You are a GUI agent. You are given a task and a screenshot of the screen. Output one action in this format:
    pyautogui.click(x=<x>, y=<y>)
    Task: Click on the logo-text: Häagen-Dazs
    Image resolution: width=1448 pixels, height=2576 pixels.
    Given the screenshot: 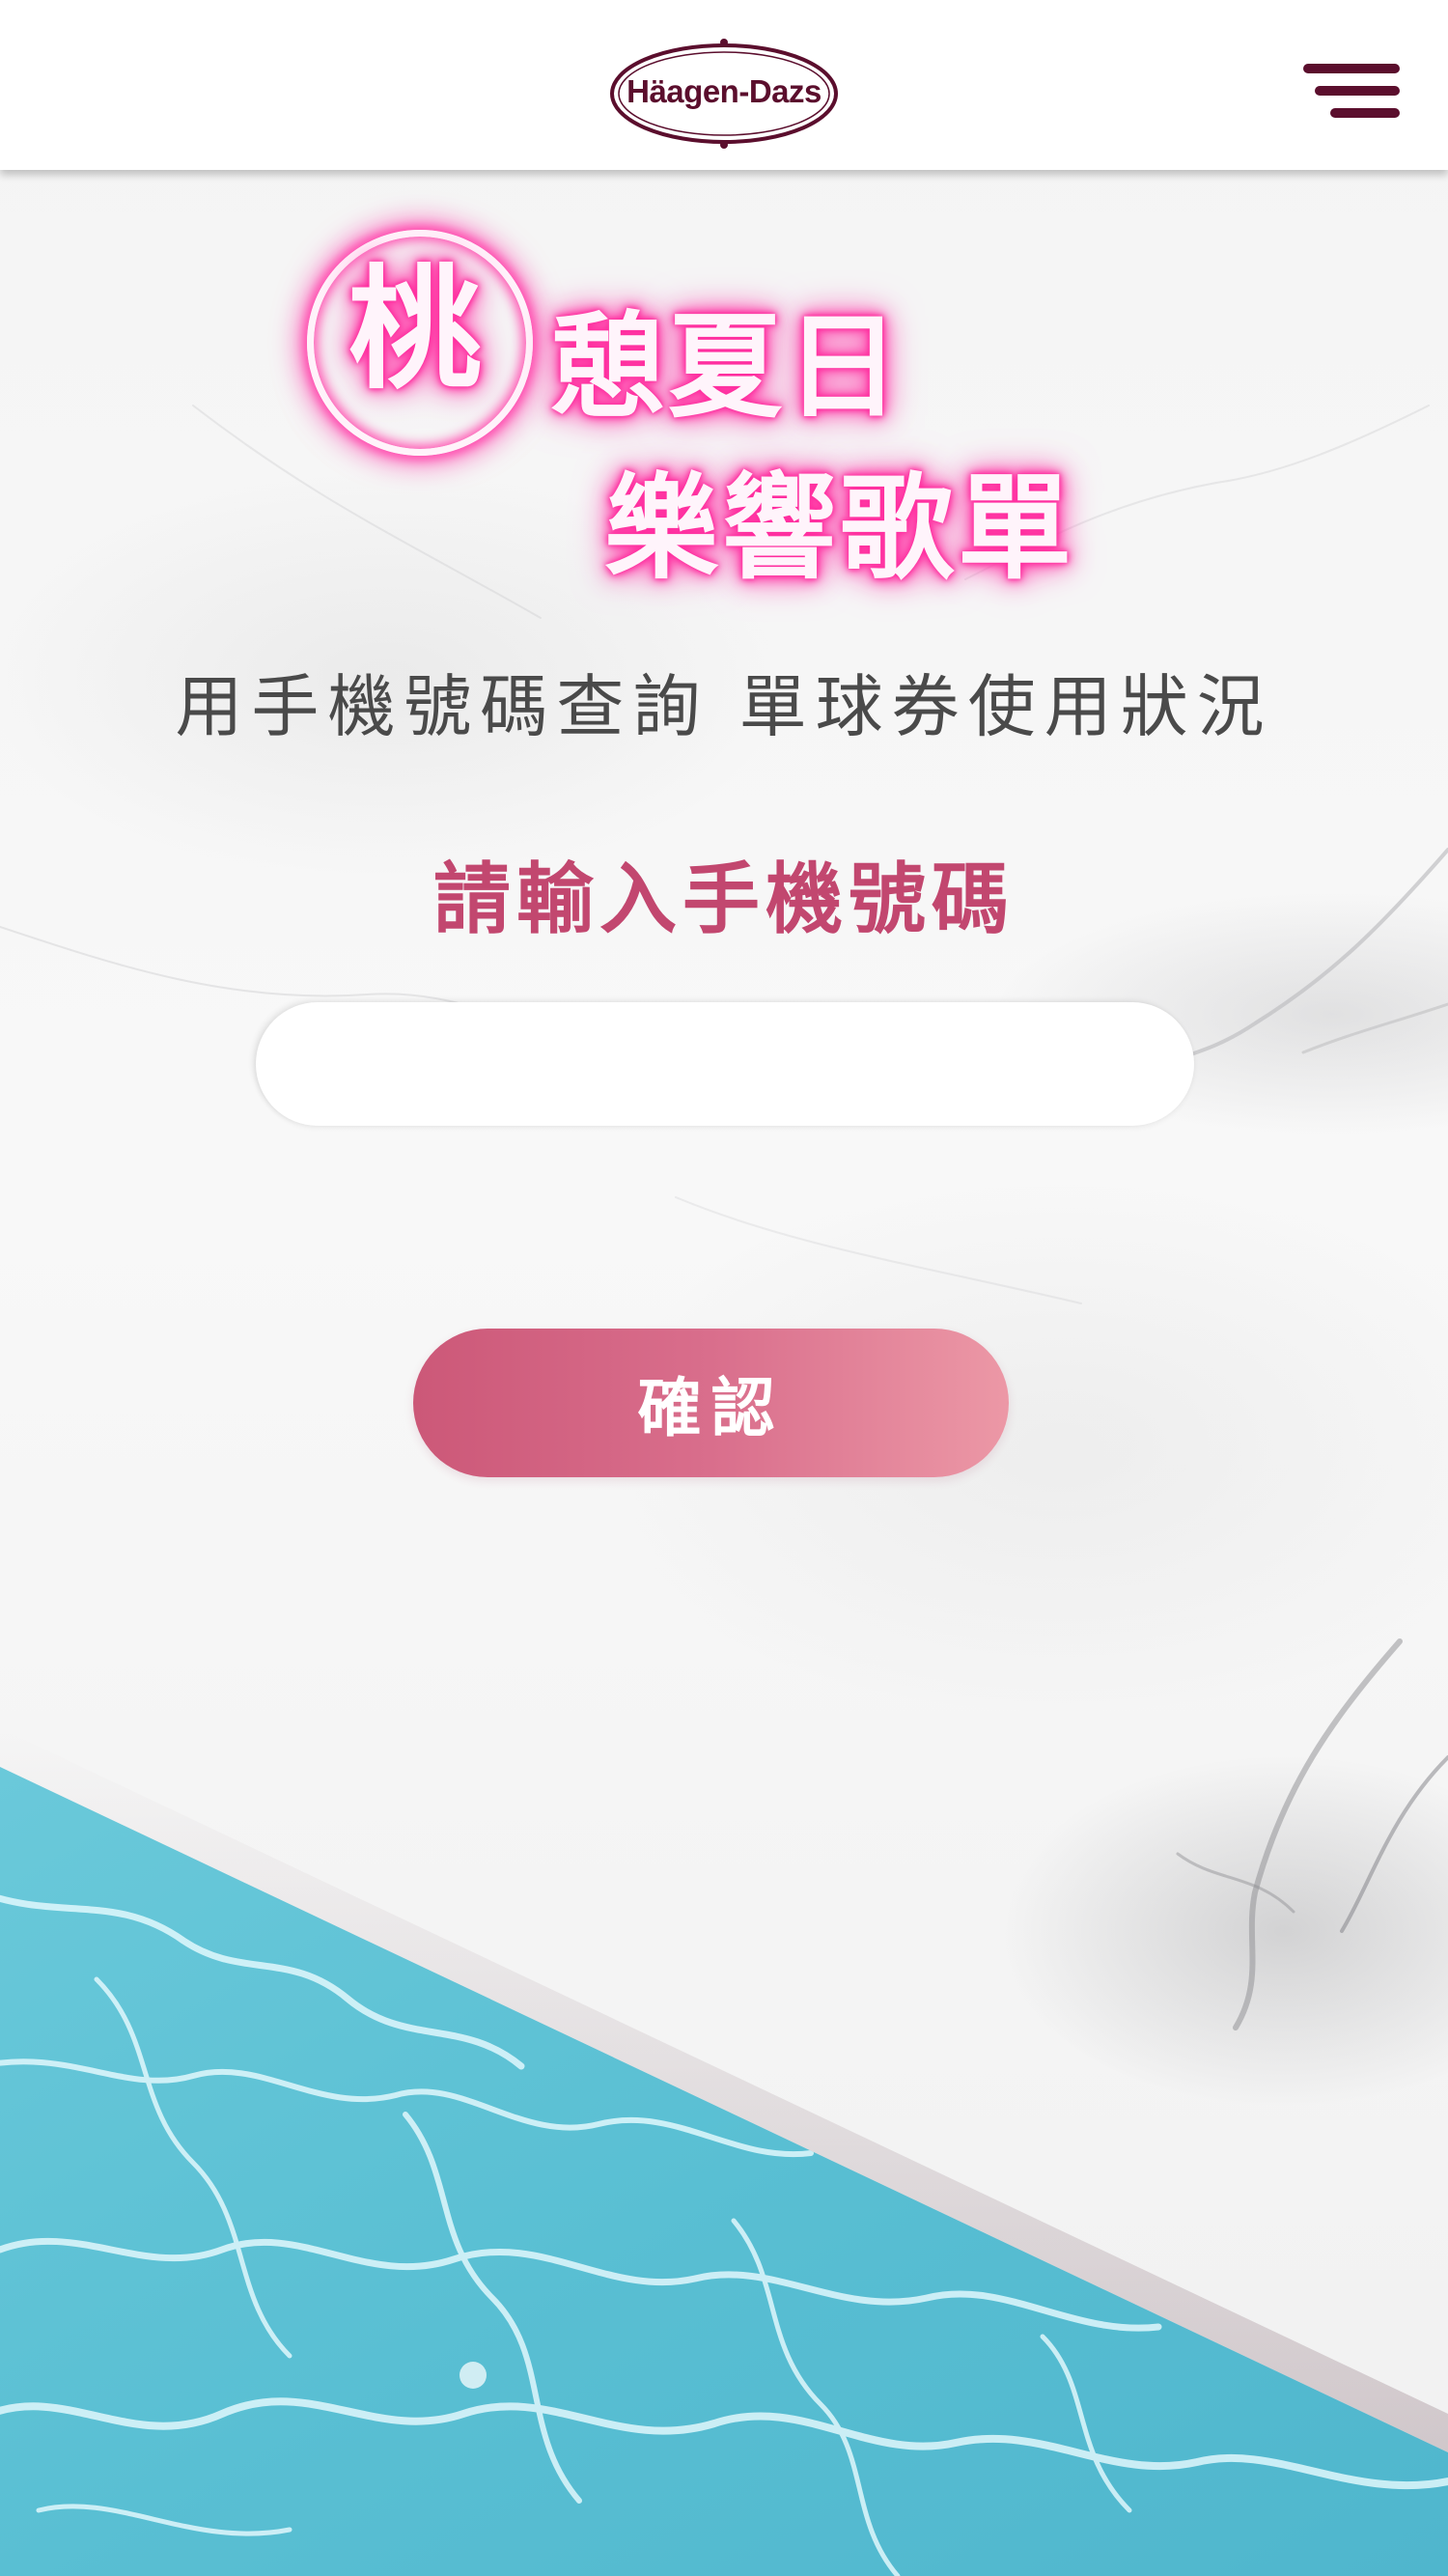 What is the action you would take?
    pyautogui.click(x=724, y=91)
    